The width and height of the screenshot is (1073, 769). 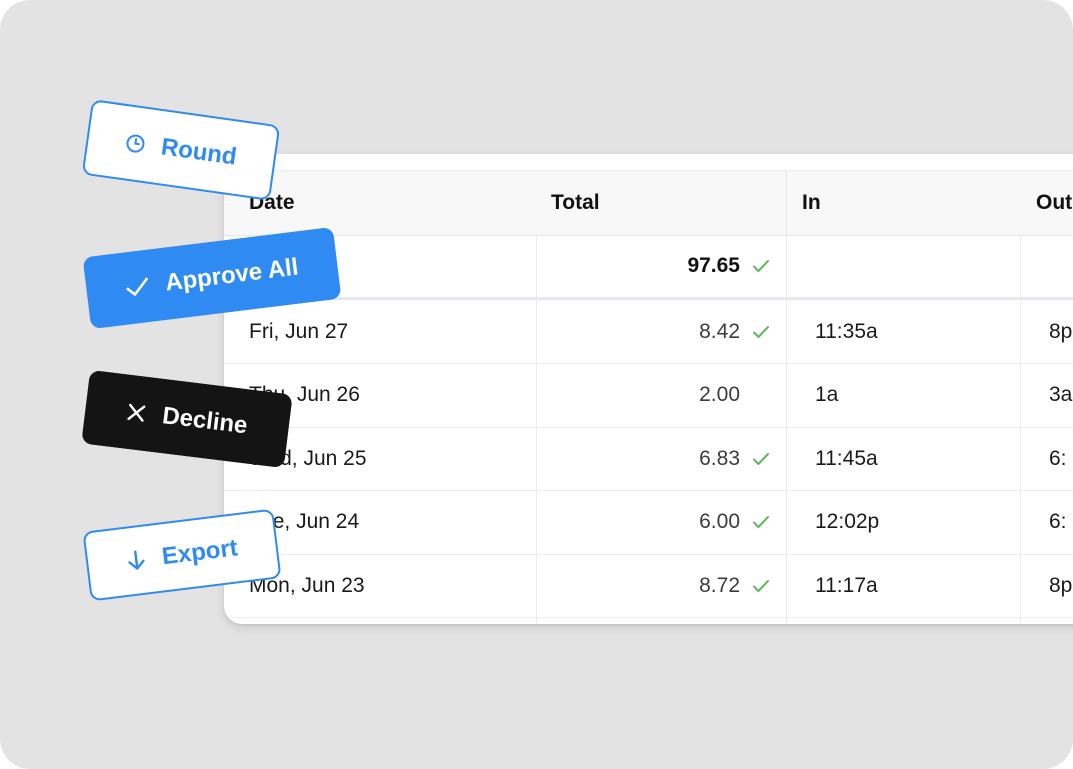 What do you see at coordinates (719, 394) in the screenshot?
I see `total-value: 2.00` at bounding box center [719, 394].